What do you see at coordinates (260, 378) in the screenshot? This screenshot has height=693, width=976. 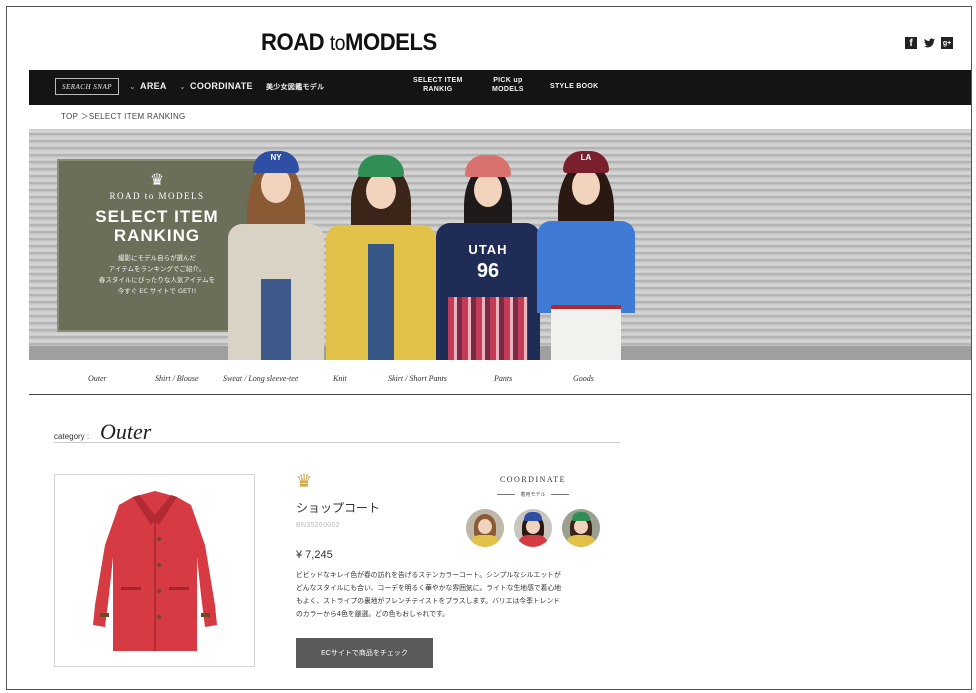 I see `category-sweat: Sweat / Long sleeve-tee` at bounding box center [260, 378].